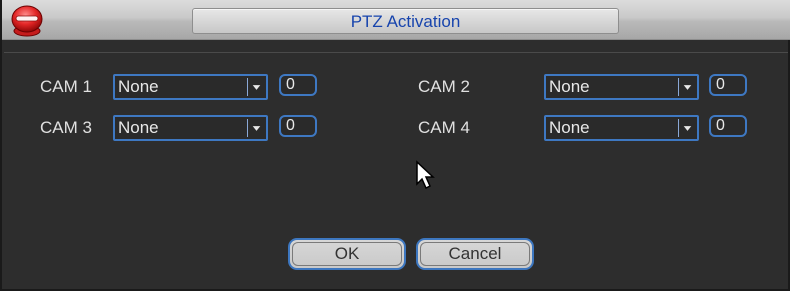 Image resolution: width=790 pixels, height=291 pixels. Describe the element at coordinates (66, 86) in the screenshot. I see `cam-1-label: CAM 1` at that location.